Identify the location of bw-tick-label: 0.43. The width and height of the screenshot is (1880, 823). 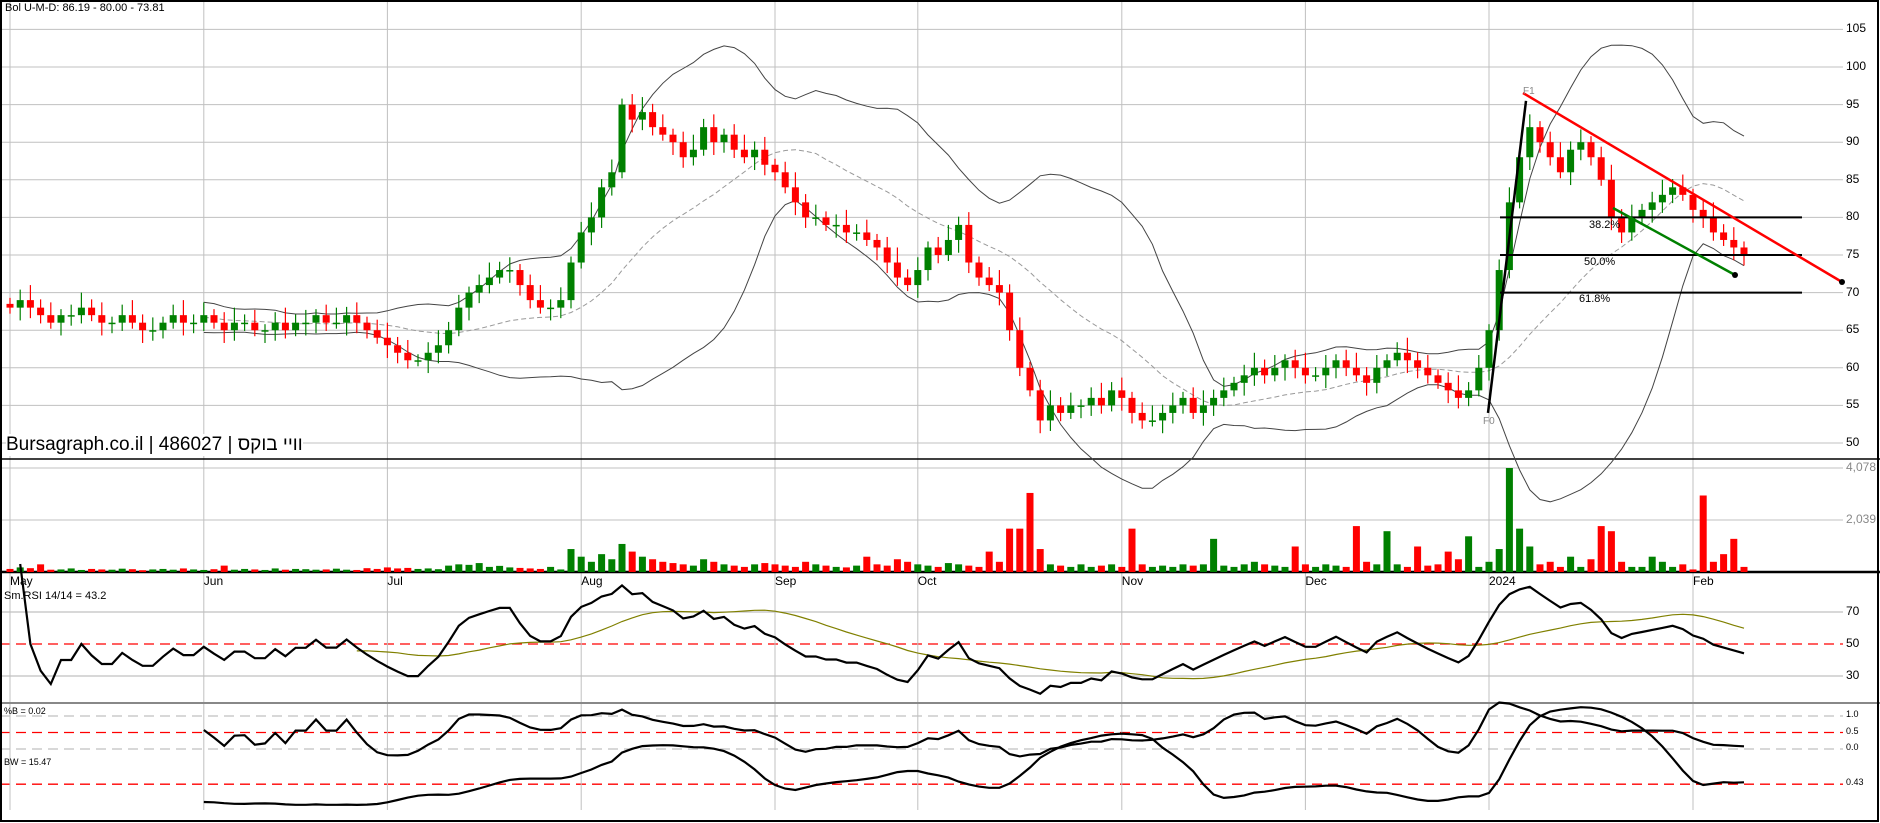
(1855, 782).